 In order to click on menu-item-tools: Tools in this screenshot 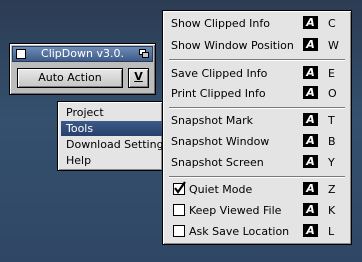, I will do `click(111, 128)`.